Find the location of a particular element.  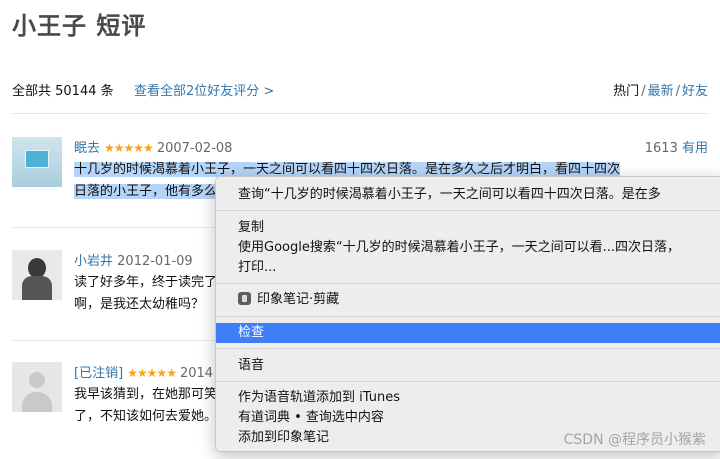

review-date: 2014 is located at coordinates (196, 373).